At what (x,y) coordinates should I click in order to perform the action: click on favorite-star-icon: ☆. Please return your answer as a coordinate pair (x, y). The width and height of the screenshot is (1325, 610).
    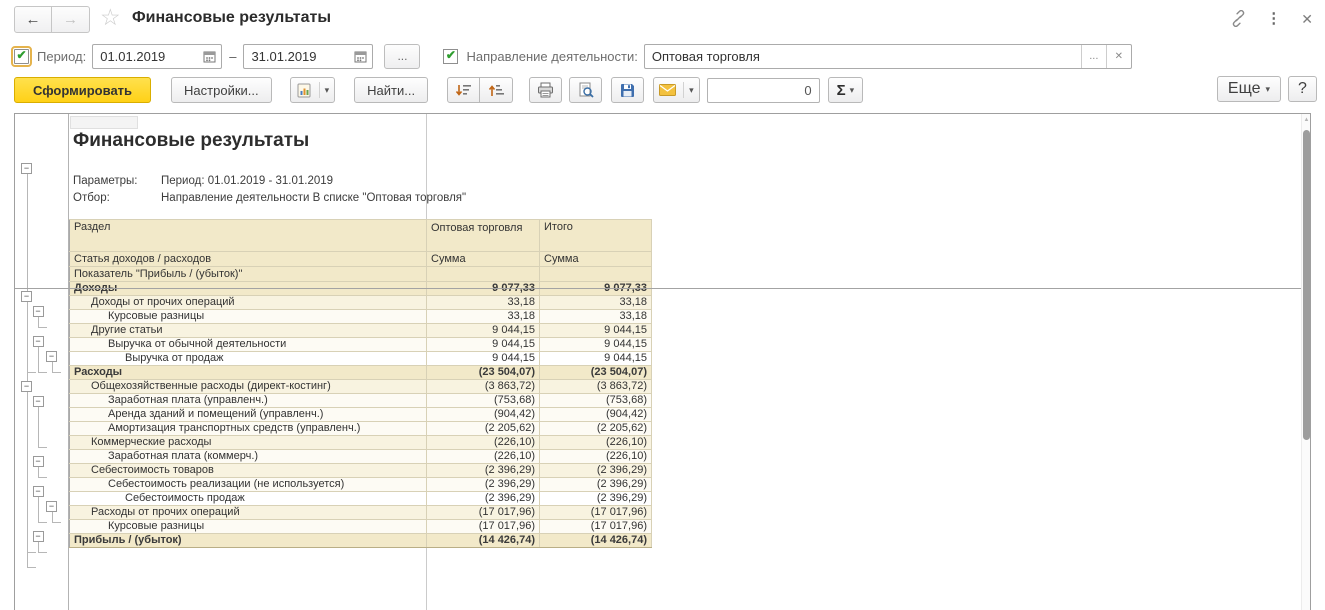
    Looking at the image, I should click on (110, 17).